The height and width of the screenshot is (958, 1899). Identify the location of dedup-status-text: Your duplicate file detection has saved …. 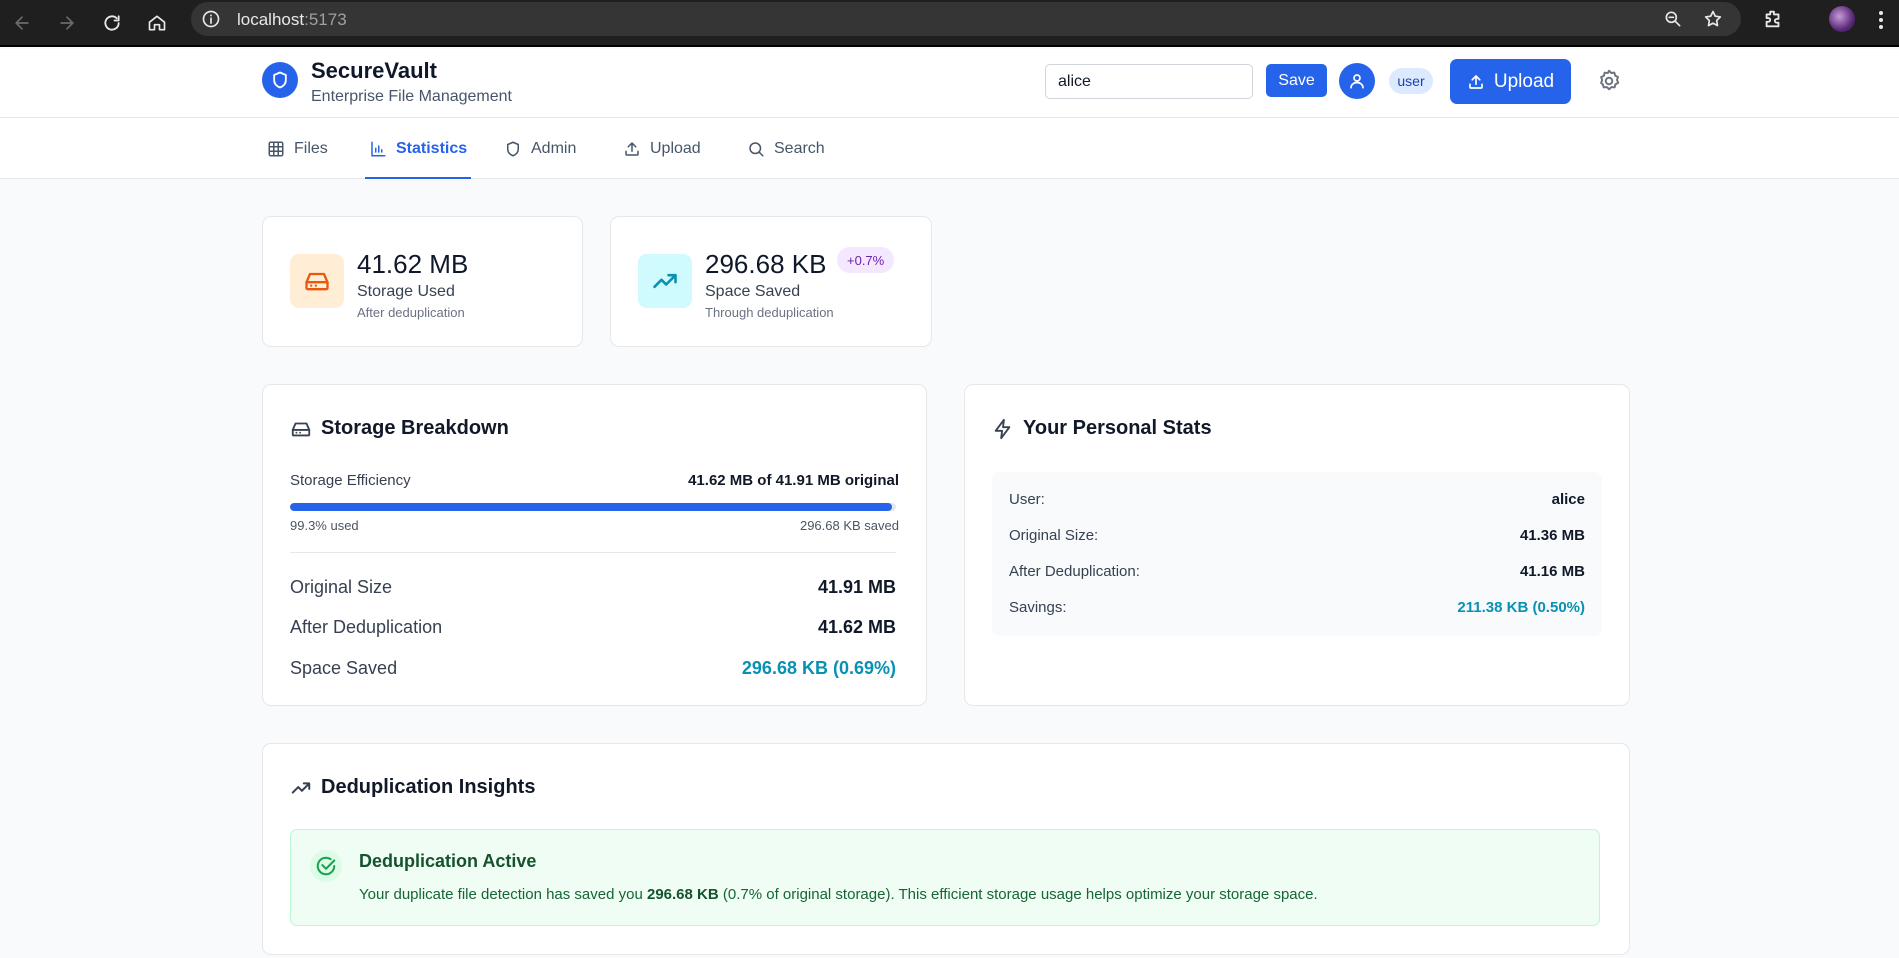
(838, 894).